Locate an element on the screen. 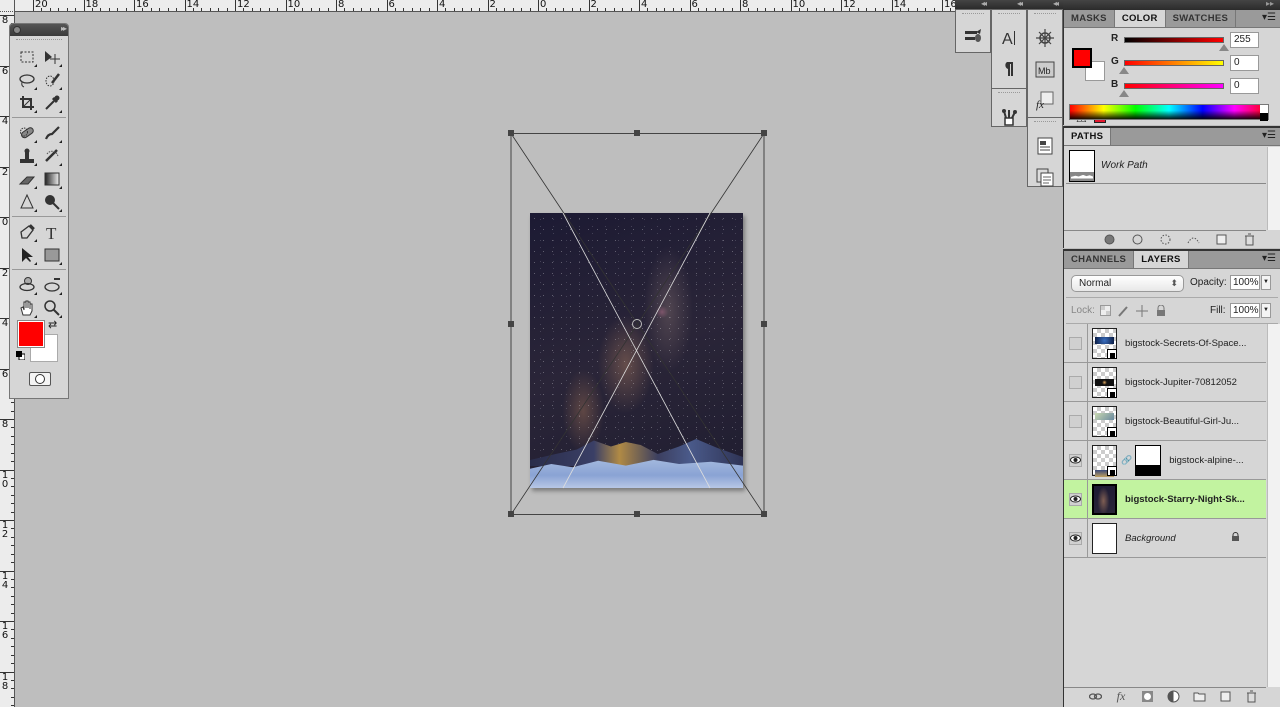  lock-image-pixels-icon is located at coordinates (1123, 310).